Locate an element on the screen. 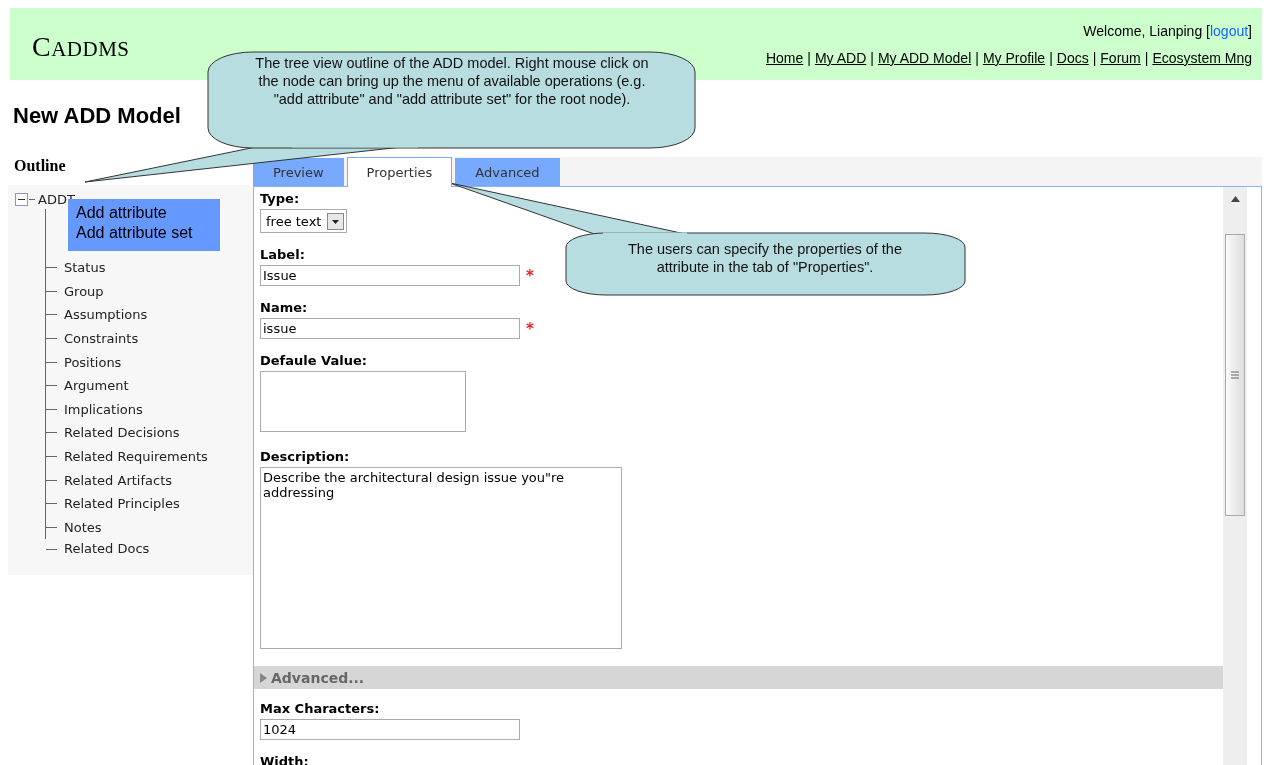 Image resolution: width=1273 pixels, height=765 pixels. nav-link: Ecosystem Mng is located at coordinates (1202, 58).